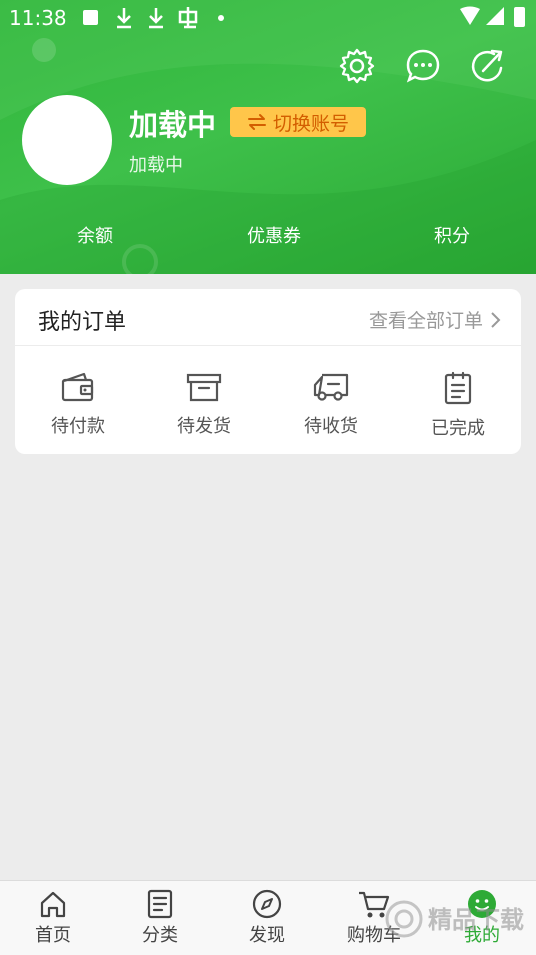 Image resolution: width=536 pixels, height=955 pixels. I want to click on truck-icon, so click(331, 387).